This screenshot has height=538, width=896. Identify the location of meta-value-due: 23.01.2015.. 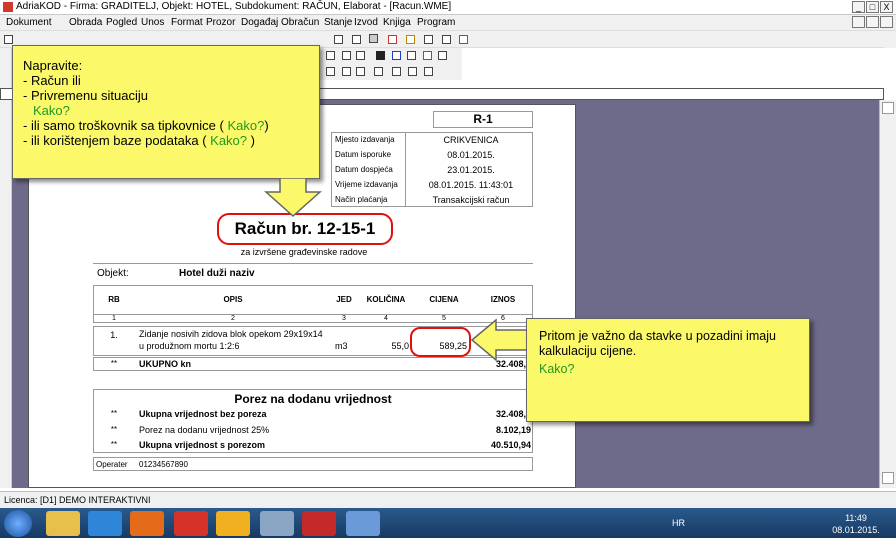
(471, 170).